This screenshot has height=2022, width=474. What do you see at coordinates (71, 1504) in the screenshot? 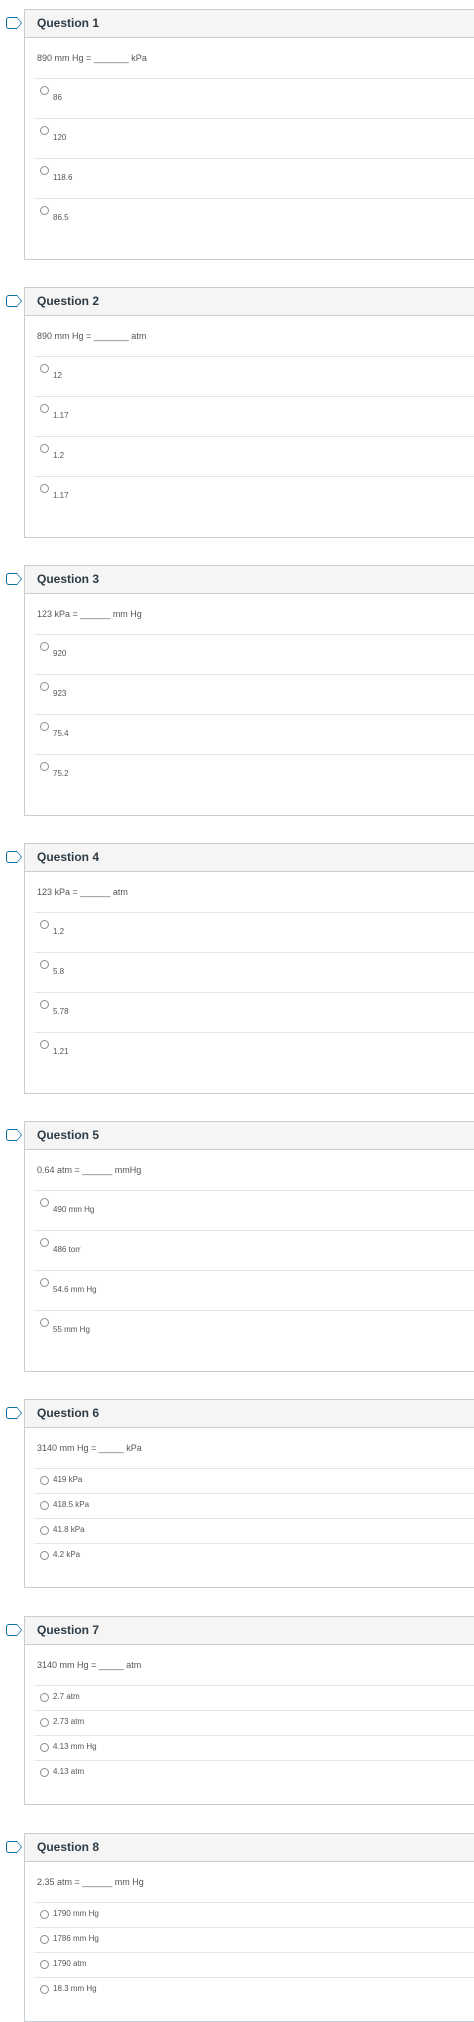
I see `answer-label: 418.5 kPa` at bounding box center [71, 1504].